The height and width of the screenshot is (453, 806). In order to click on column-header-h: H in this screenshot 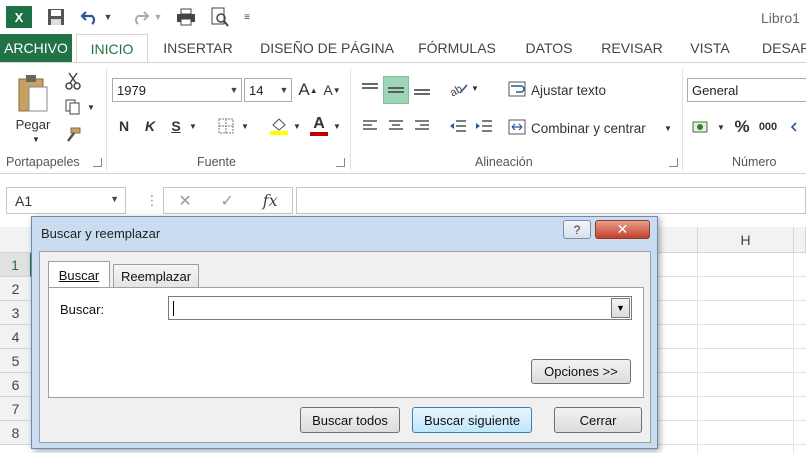, I will do `click(746, 240)`.